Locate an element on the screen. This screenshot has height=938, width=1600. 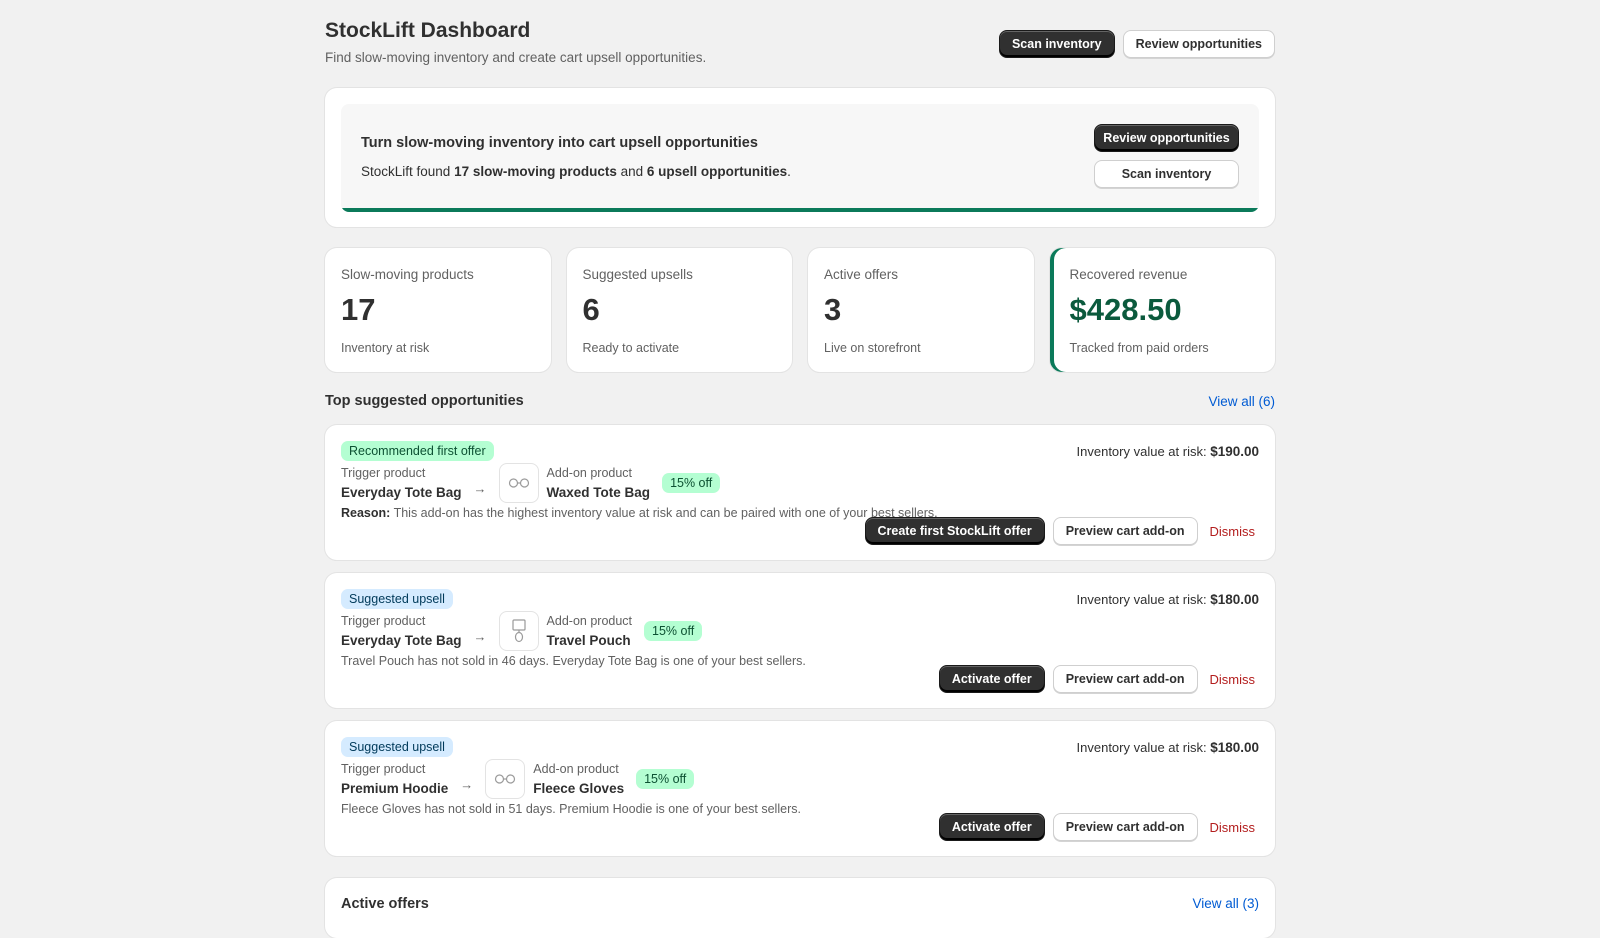
trigger-name: Everyday Tote Bag is located at coordinates (401, 640).